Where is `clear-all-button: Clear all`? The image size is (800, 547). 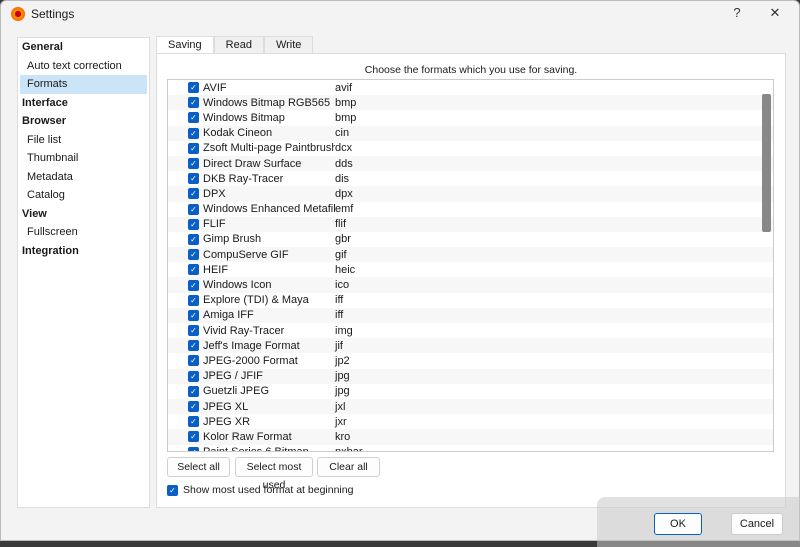 clear-all-button: Clear all is located at coordinates (348, 467).